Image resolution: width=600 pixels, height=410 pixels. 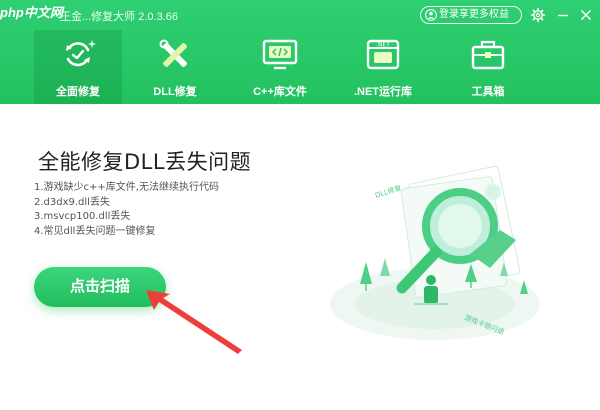 I want to click on title-bar: php中文网 王金...修复大师 2.0.3.66 登录享更多权益, so click(x=300, y=15).